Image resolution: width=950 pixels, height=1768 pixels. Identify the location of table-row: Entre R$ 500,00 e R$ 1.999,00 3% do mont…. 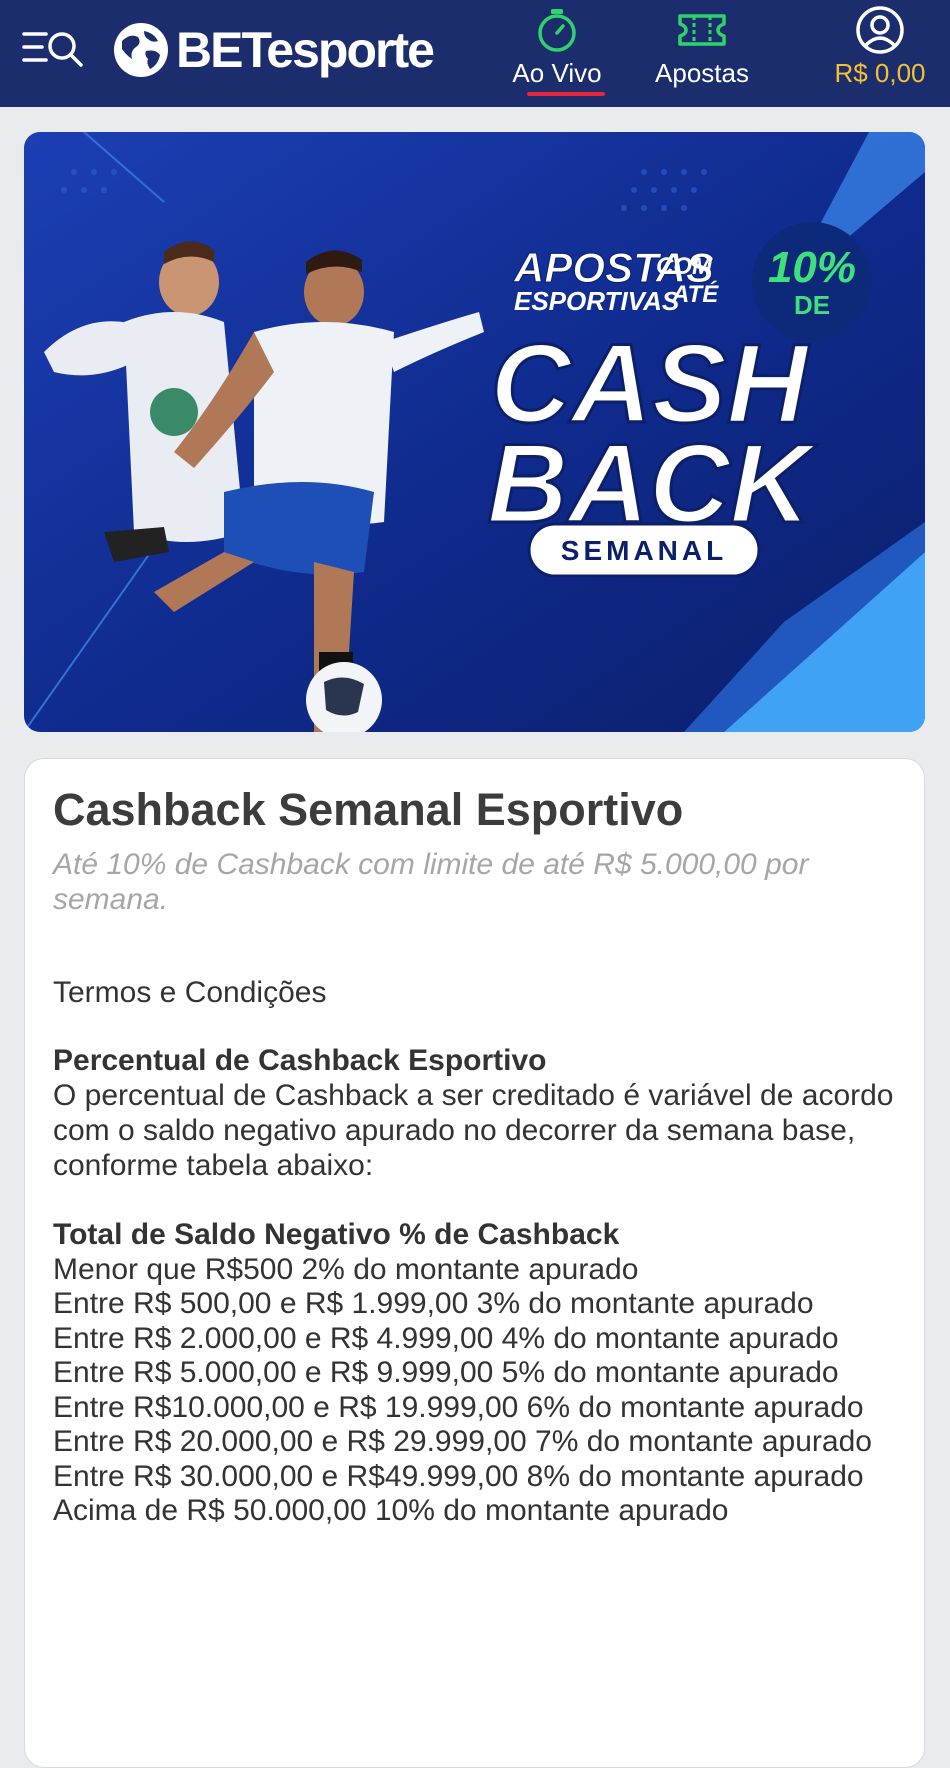
(433, 1303).